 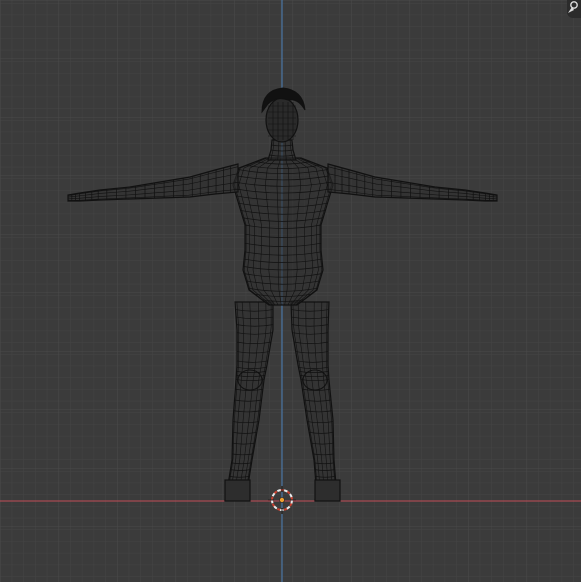 I want to click on head-mesh, so click(x=282, y=120).